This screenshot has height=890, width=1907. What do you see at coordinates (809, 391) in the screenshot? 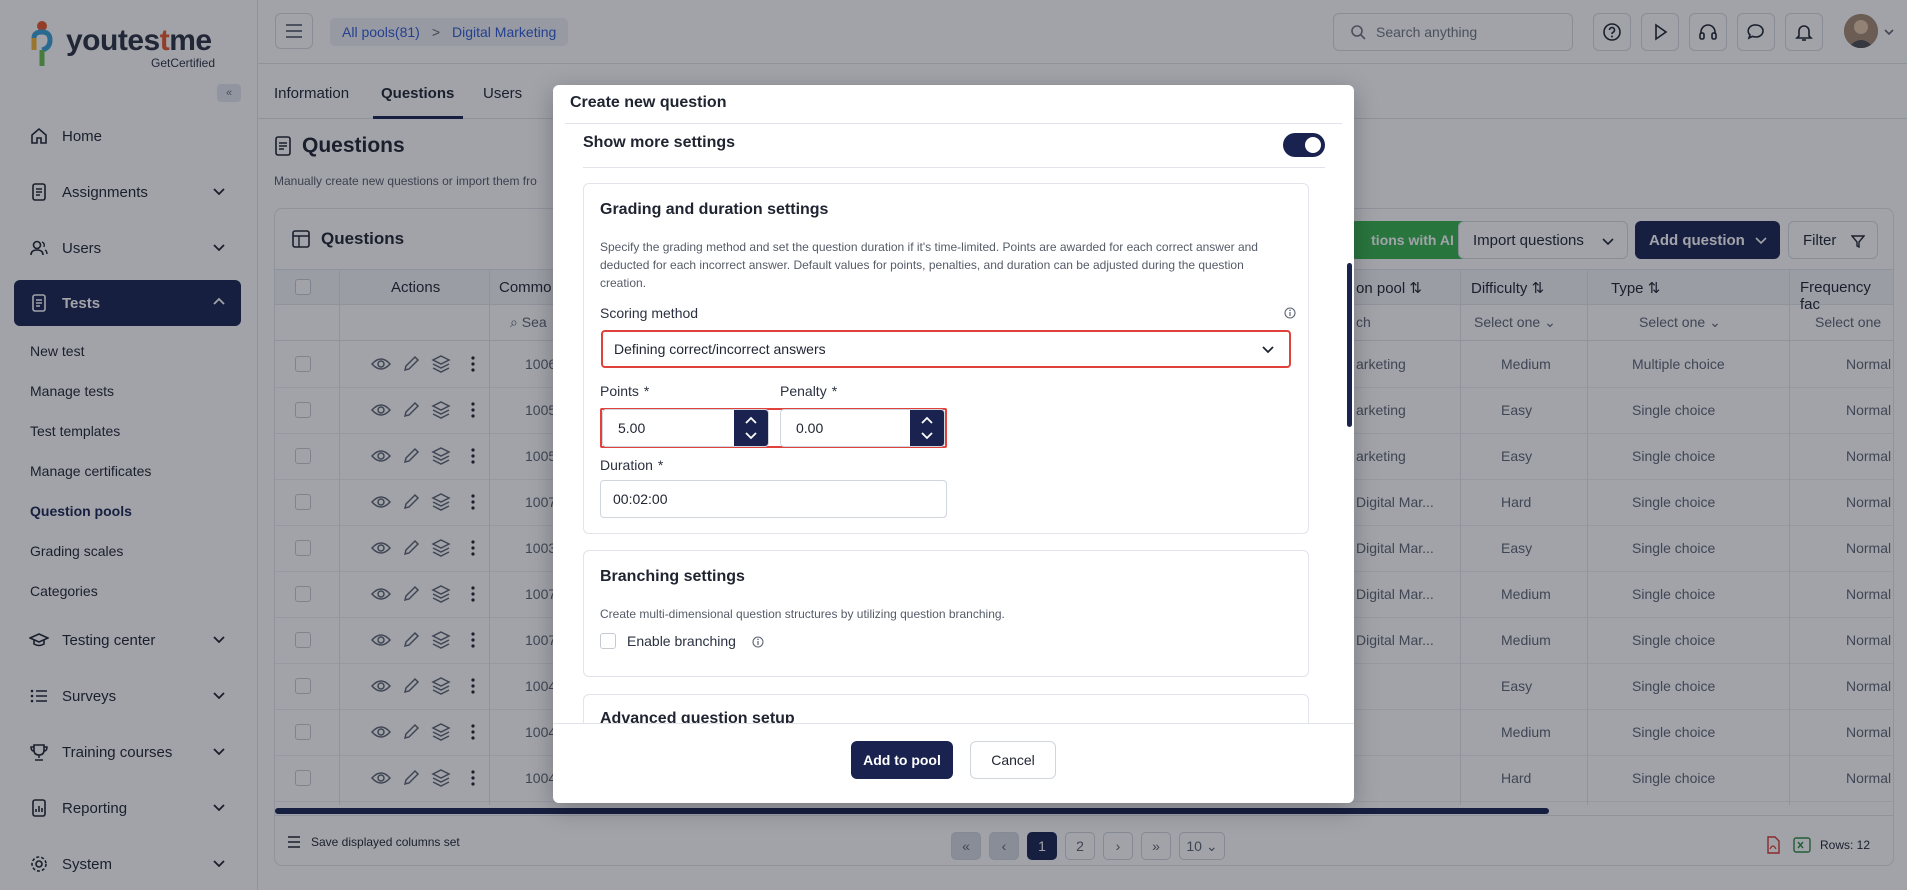
I see `penalty-label: Penalty *` at bounding box center [809, 391].